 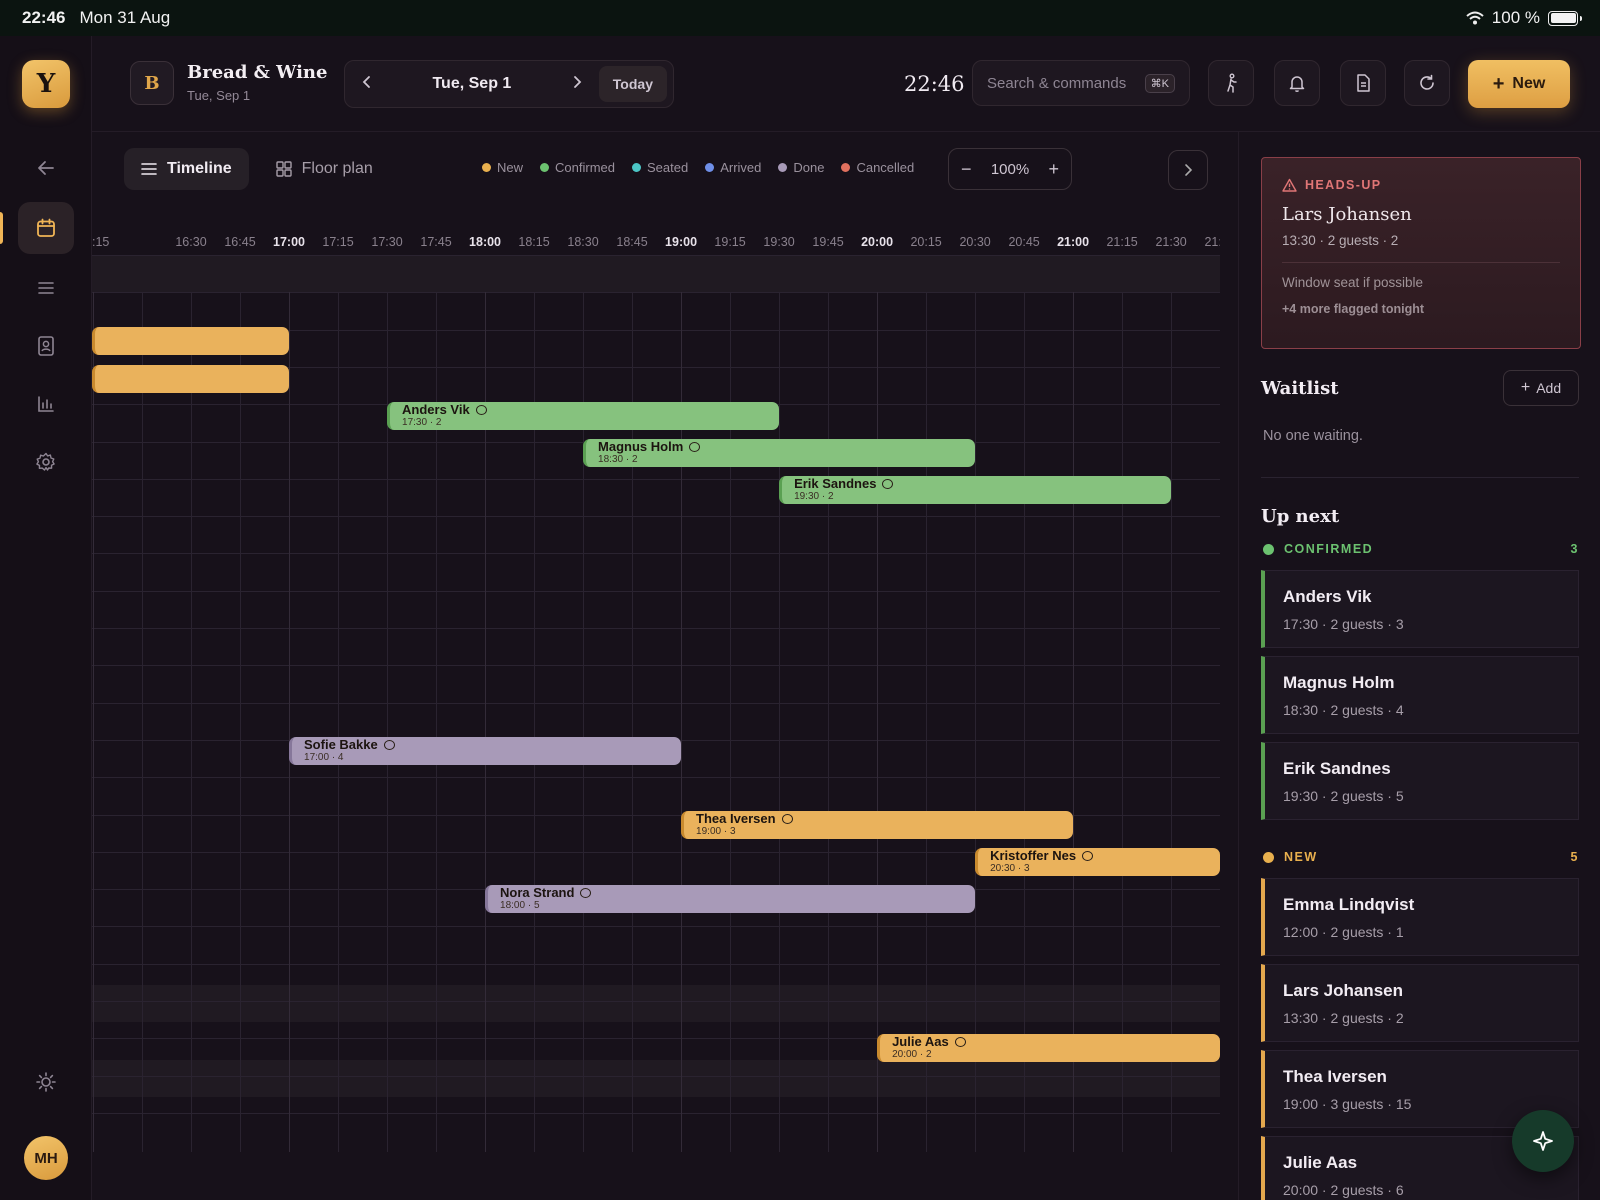 I want to click on group-label: NEW, so click(x=1301, y=857).